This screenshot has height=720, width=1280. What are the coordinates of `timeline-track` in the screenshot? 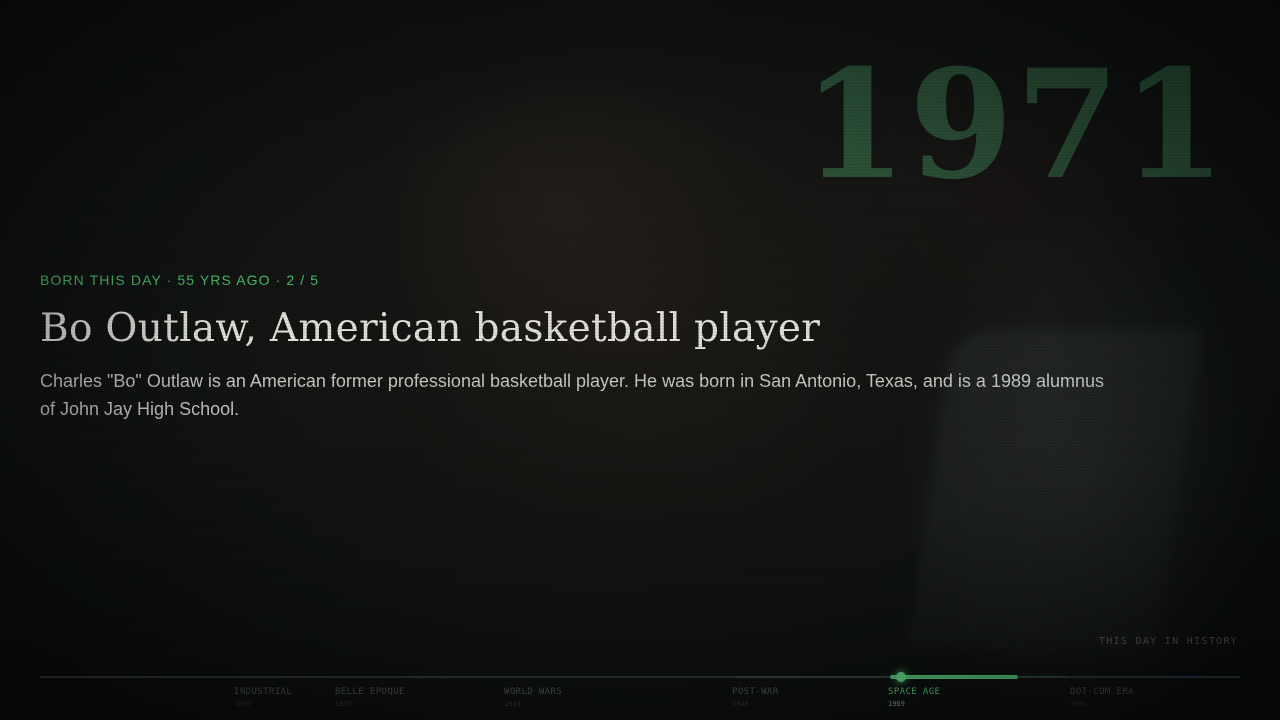 It's located at (640, 677).